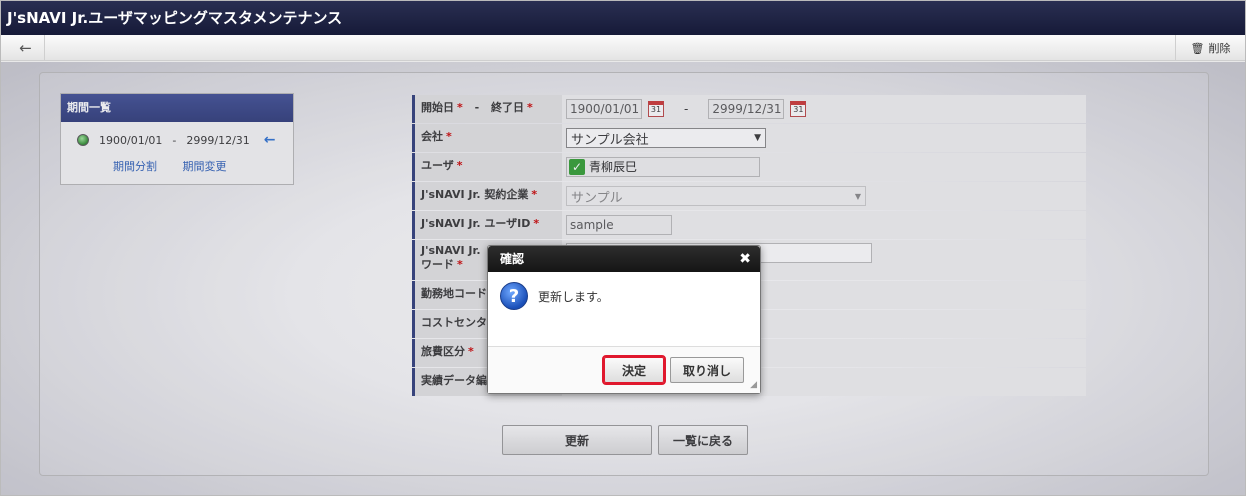 The image size is (1246, 496). I want to click on toolbar: ← 🗑 削除, so click(623, 48).